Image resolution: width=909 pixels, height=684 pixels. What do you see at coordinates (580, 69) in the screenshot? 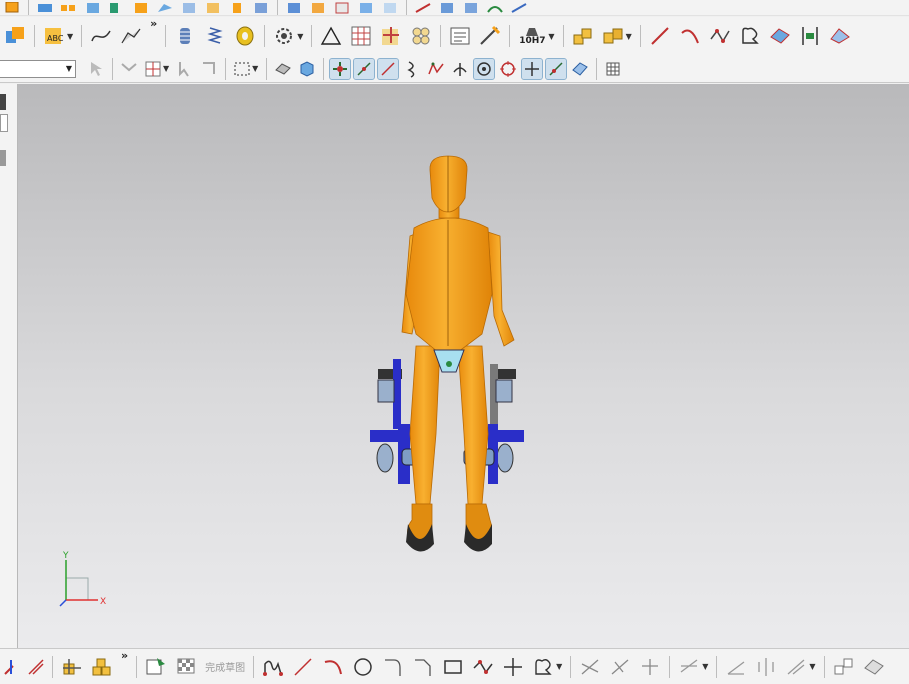
I see `snap-face-icon` at bounding box center [580, 69].